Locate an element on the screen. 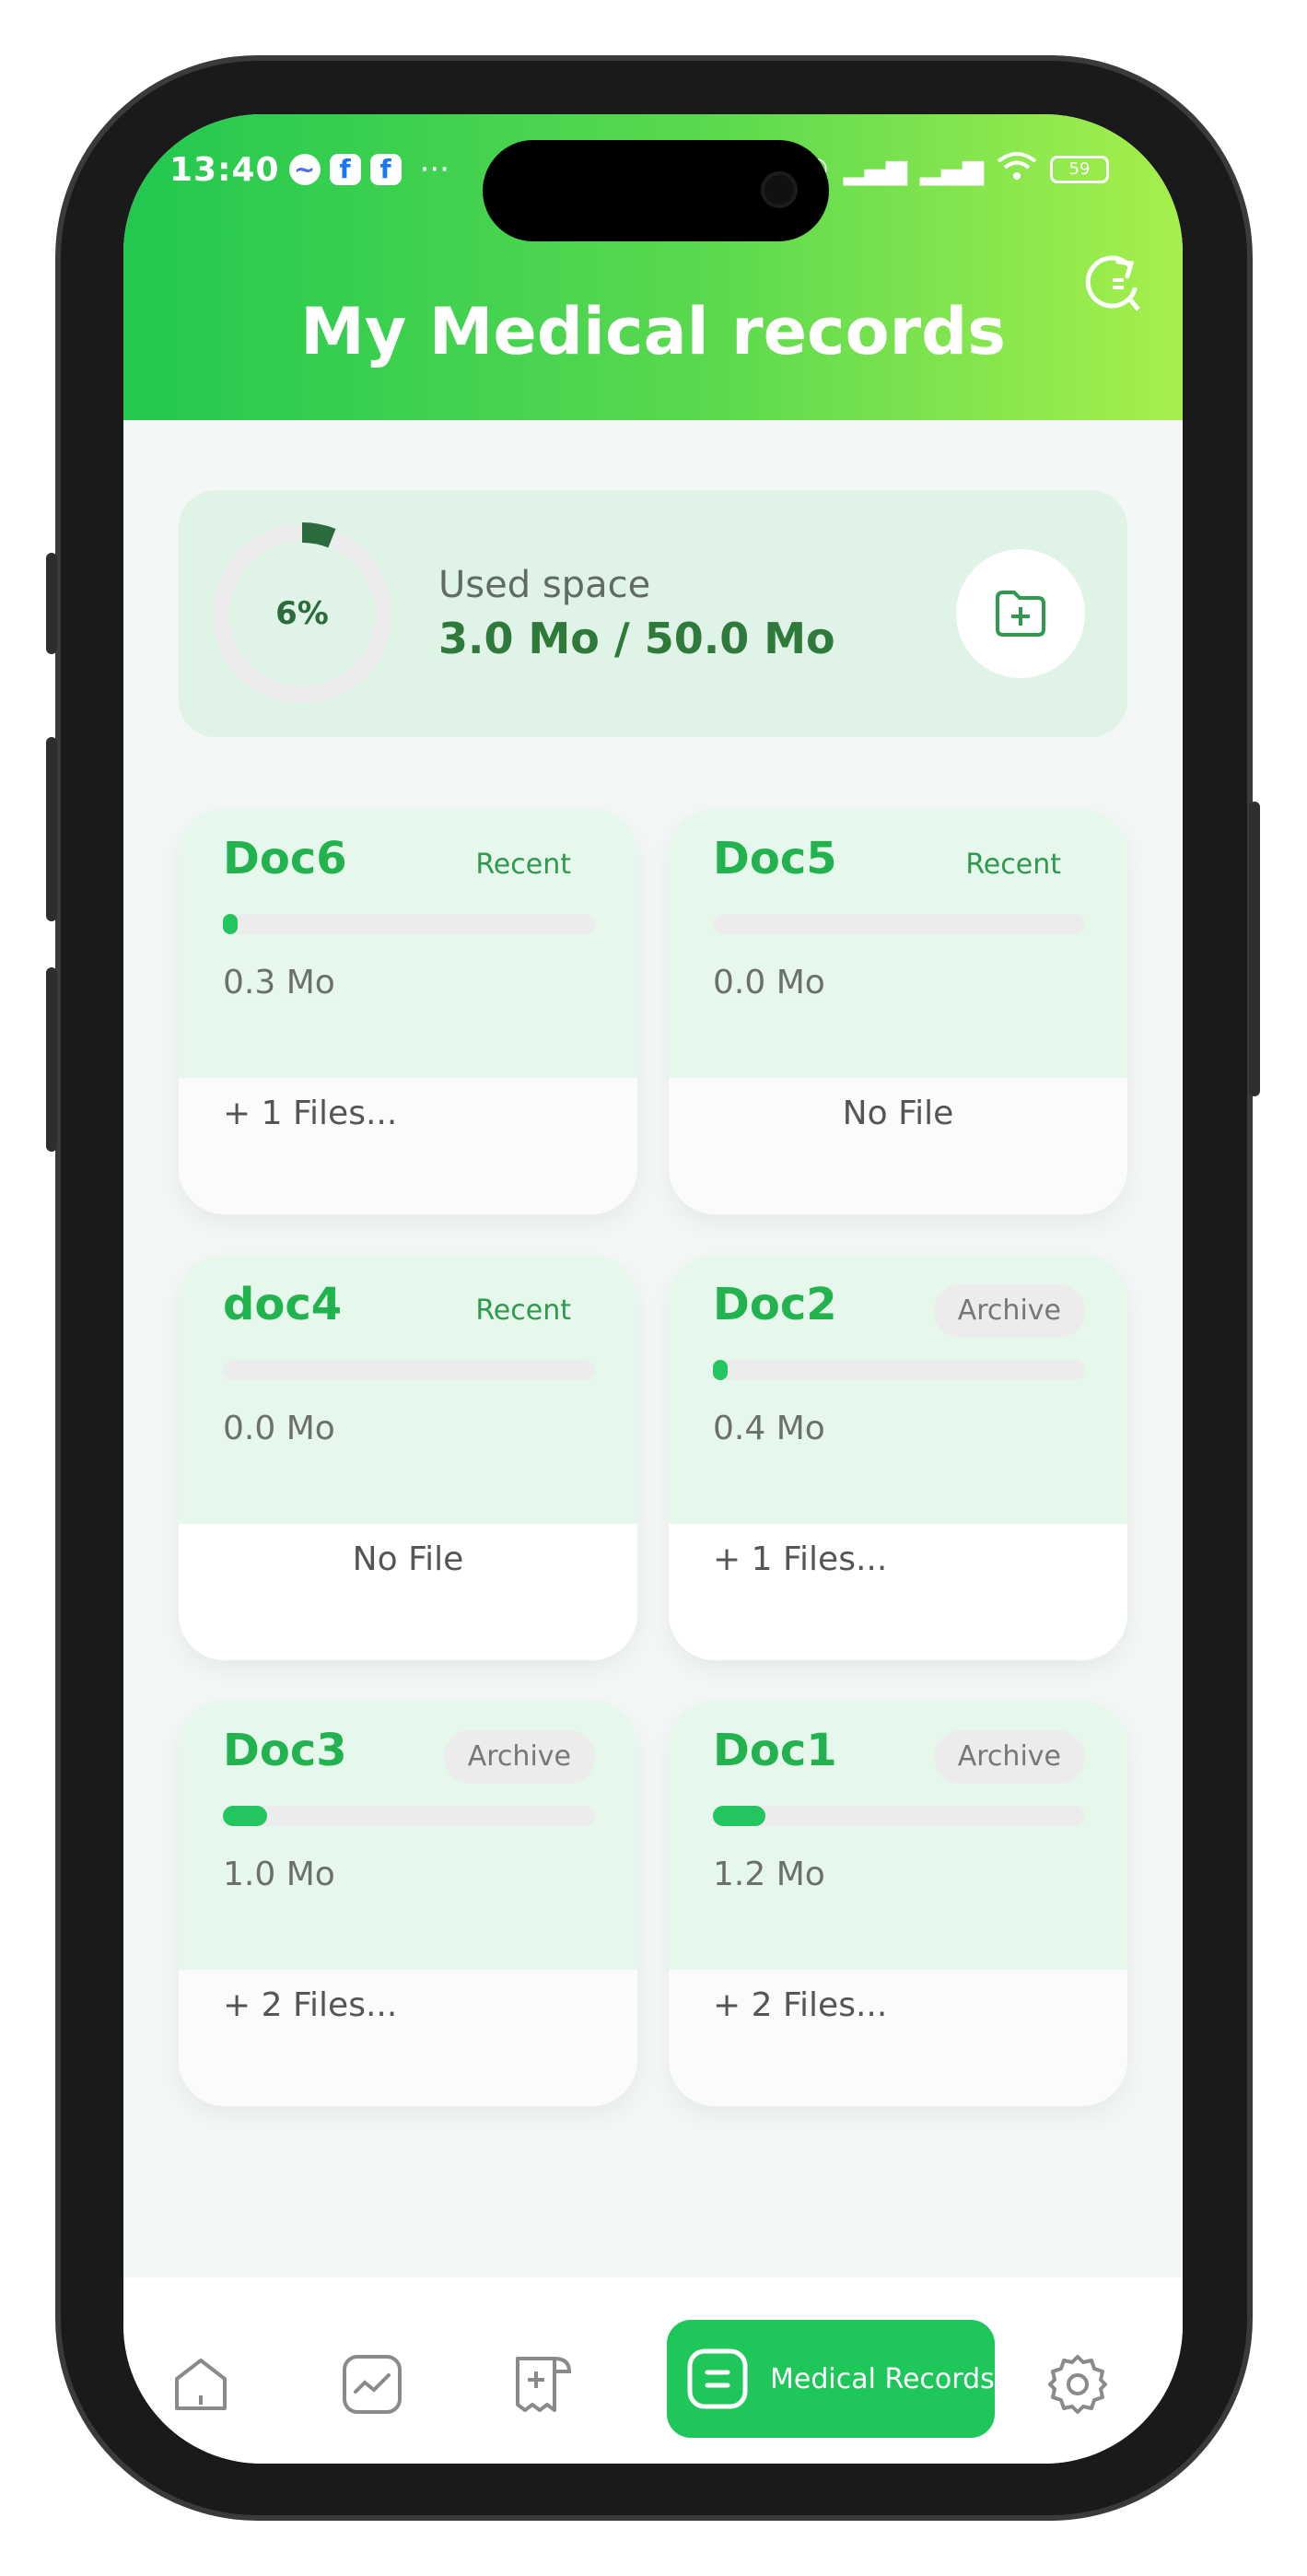  record-name: doc4 is located at coordinates (283, 1304).